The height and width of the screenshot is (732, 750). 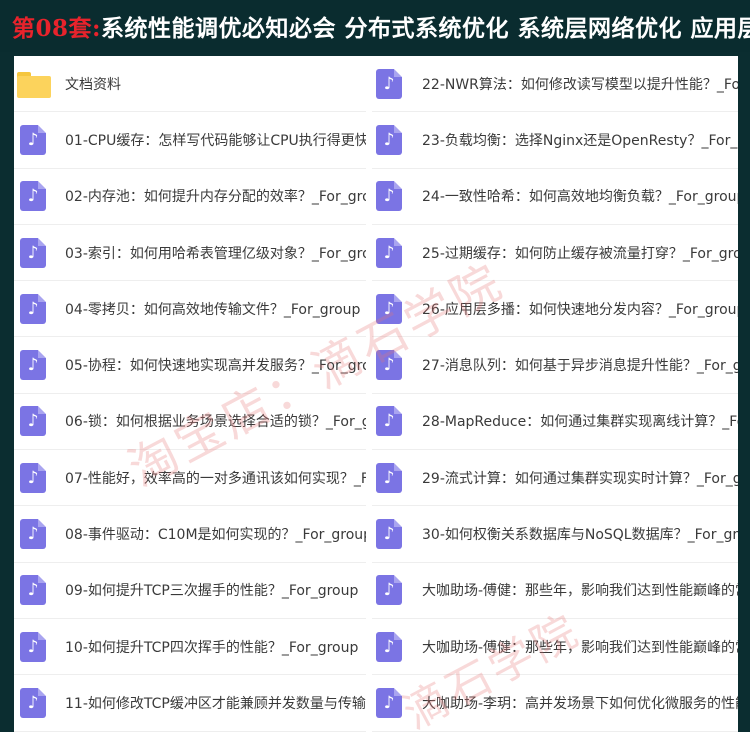 I want to click on file-item: ♪ 05-协程：如何快速地实现高并发服务？_For_group, so click(x=190, y=366).